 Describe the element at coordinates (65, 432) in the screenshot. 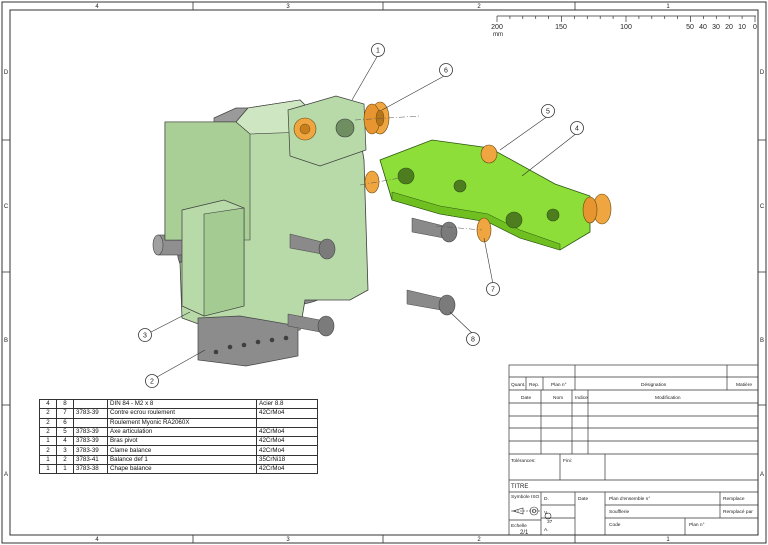

I see `parts-list-rep: 5` at that location.